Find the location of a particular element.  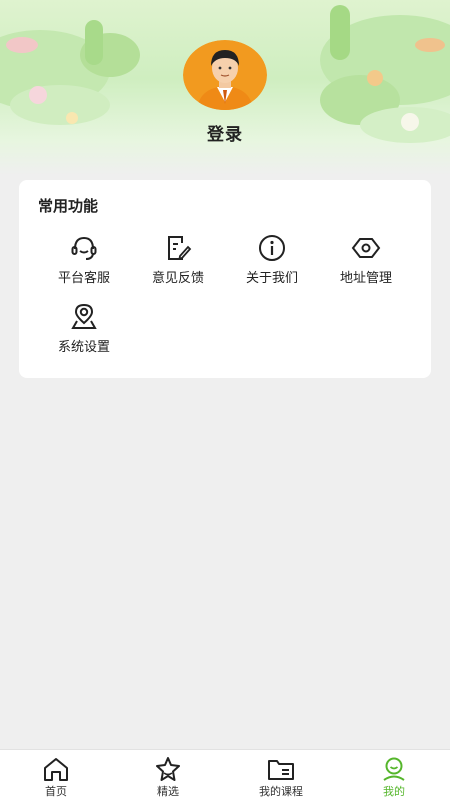

folder-icon is located at coordinates (281, 770).